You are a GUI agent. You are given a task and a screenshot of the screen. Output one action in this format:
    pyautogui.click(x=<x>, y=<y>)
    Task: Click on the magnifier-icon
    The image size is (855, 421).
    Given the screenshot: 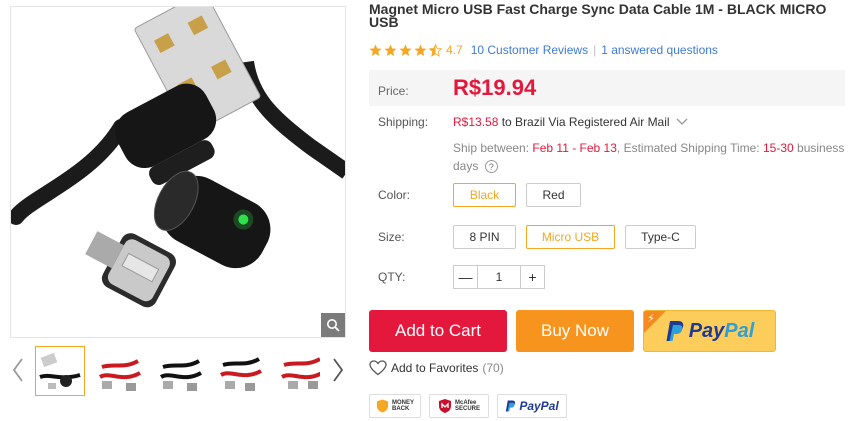 What is the action you would take?
    pyautogui.click(x=333, y=325)
    